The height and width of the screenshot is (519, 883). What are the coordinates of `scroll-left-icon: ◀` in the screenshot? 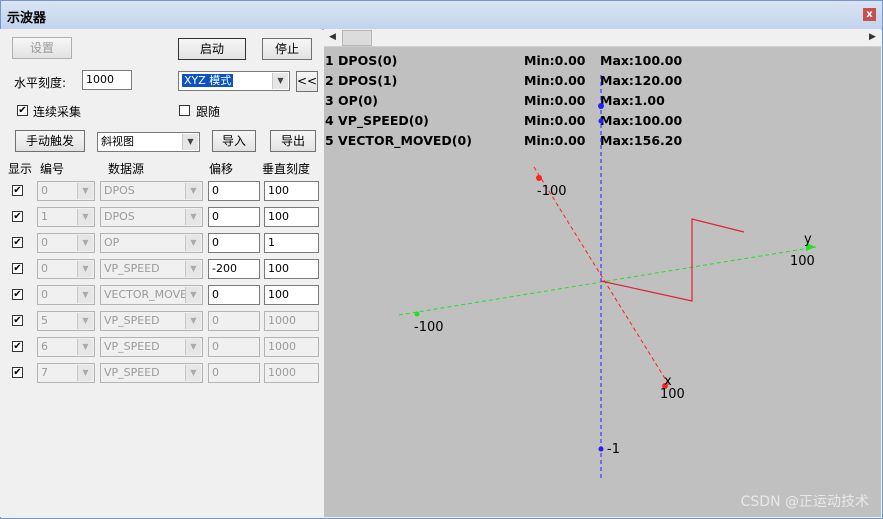 It's located at (332, 37).